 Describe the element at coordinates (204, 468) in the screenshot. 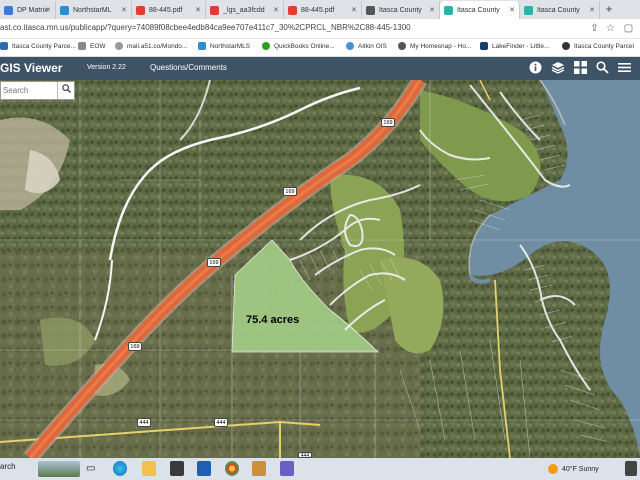

I see `outlook-icon` at that location.